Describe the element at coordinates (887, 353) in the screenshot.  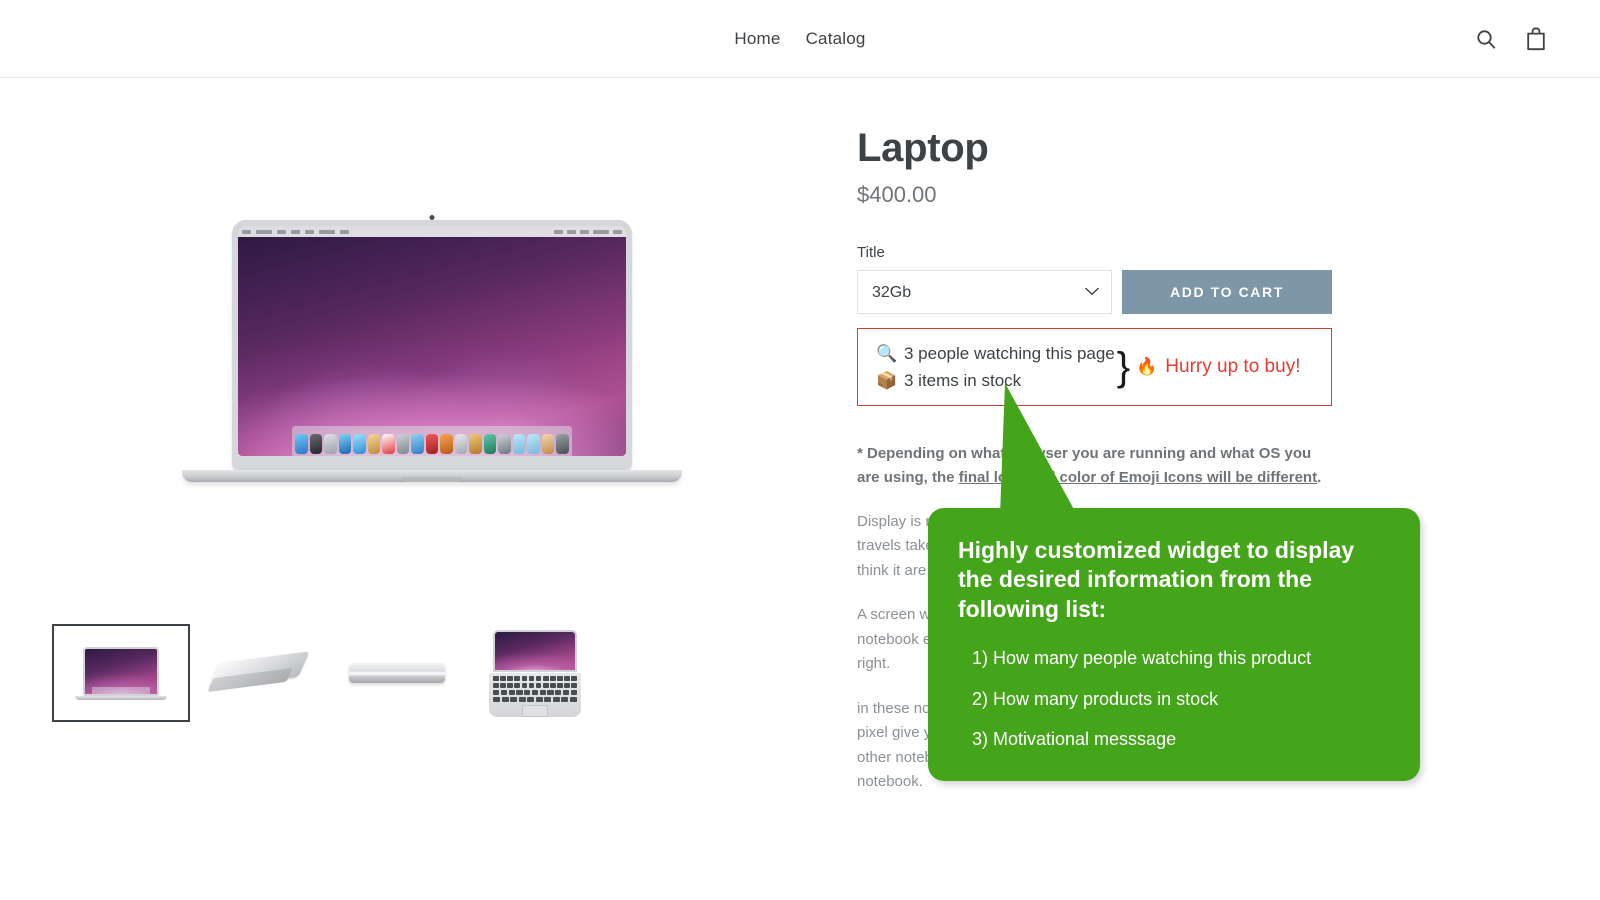
I see `magnifying-glass-emoji-icon: 🔍` at that location.